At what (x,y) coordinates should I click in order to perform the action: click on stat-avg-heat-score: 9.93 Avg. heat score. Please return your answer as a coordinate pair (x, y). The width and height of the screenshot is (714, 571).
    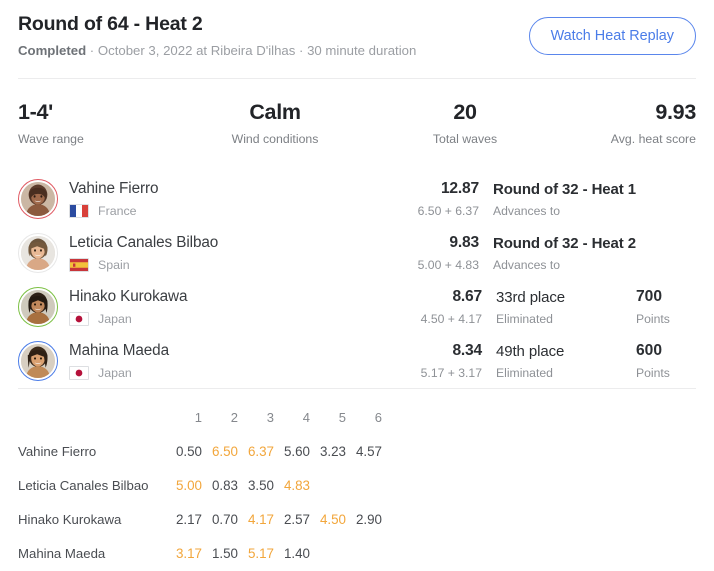
    Looking at the image, I should click on (619, 123).